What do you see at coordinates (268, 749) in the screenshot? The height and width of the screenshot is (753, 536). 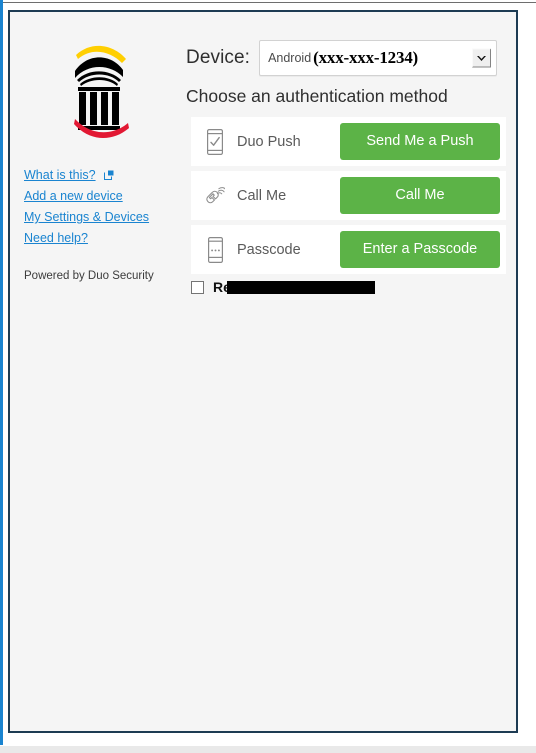 I see `browser-bottom-band` at bounding box center [268, 749].